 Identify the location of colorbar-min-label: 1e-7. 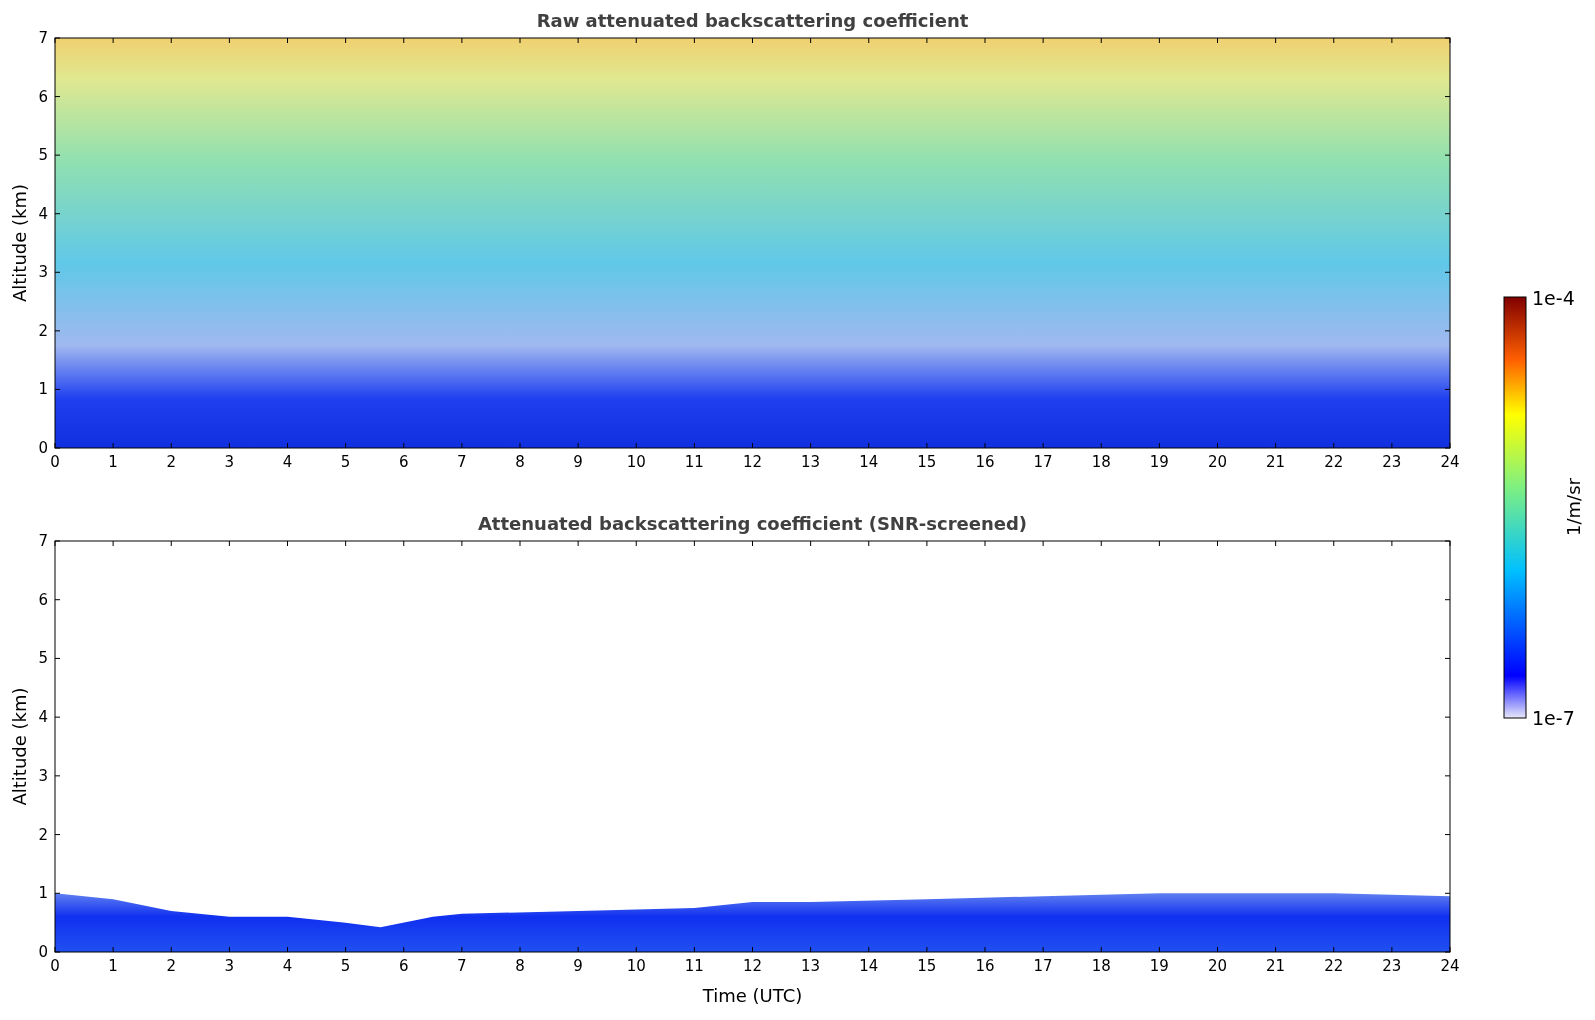
(1553, 718).